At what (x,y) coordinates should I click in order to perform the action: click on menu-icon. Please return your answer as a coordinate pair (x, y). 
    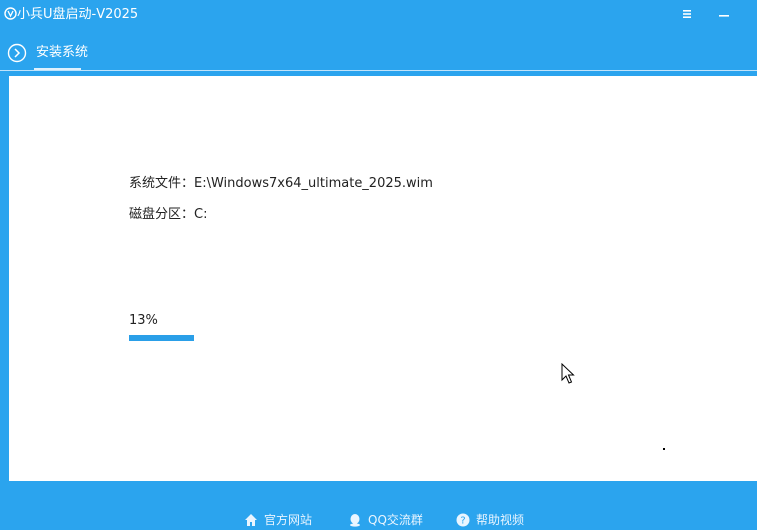
    Looking at the image, I should click on (687, 14).